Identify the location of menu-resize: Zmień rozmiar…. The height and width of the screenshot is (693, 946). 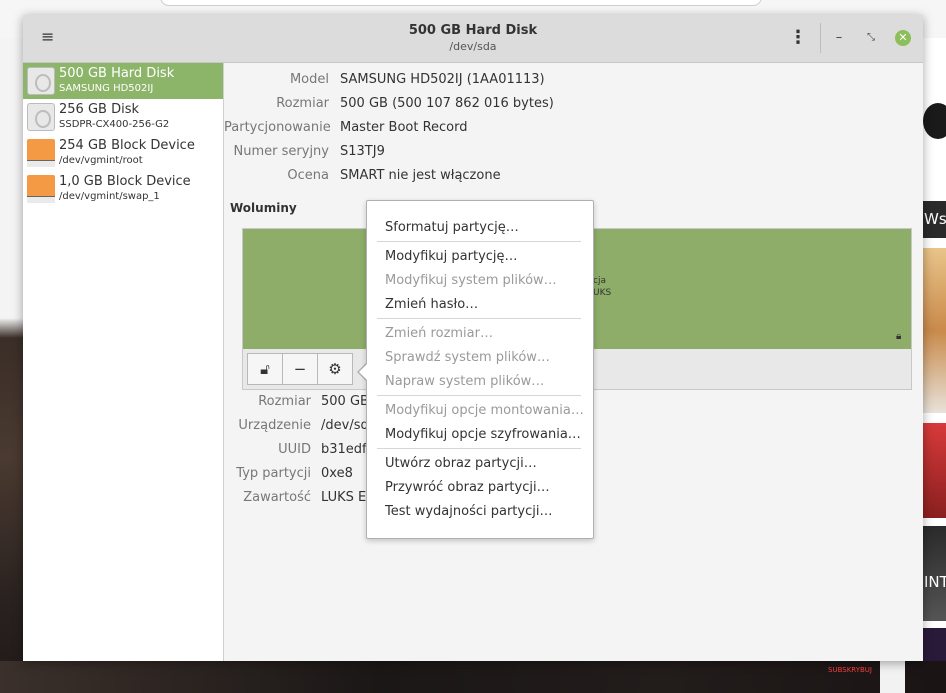
(439, 333).